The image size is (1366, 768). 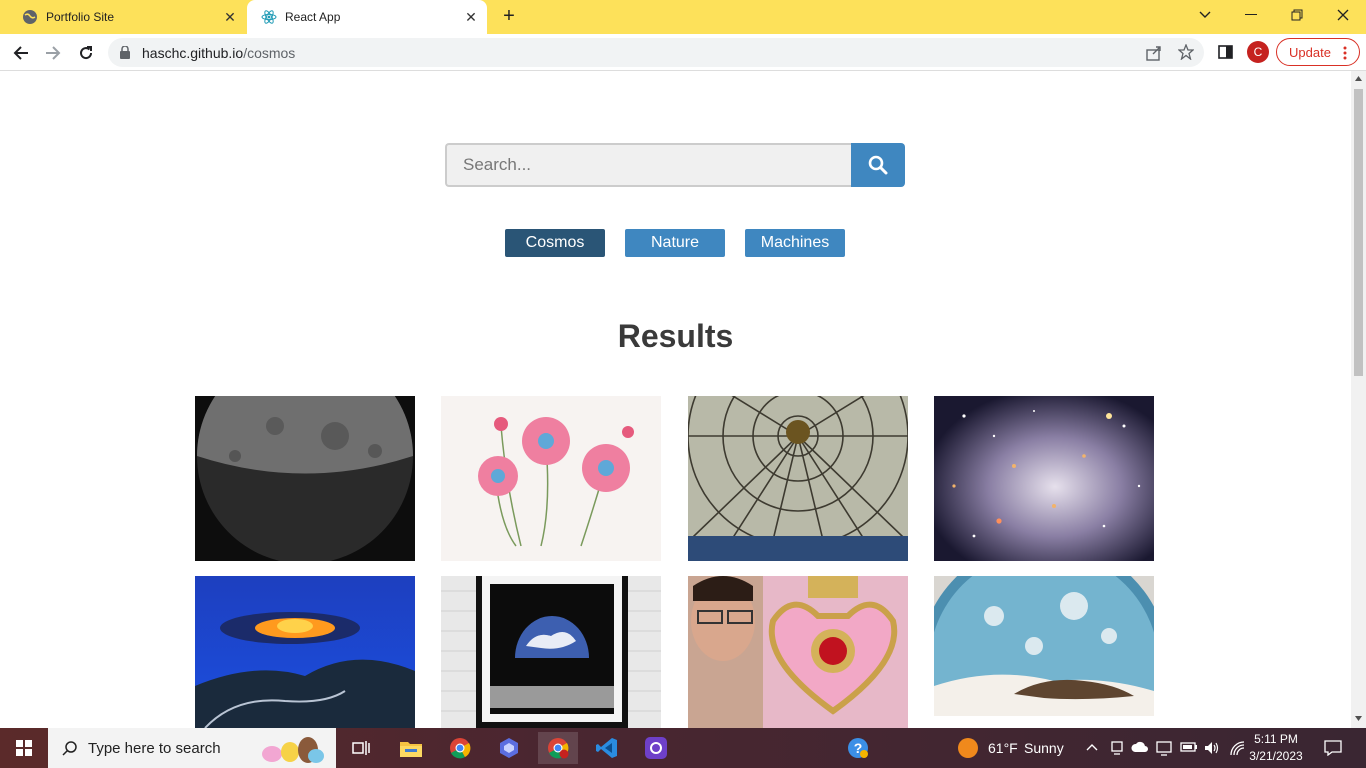 What do you see at coordinates (86, 53) in the screenshot?
I see `reload-icon` at bounding box center [86, 53].